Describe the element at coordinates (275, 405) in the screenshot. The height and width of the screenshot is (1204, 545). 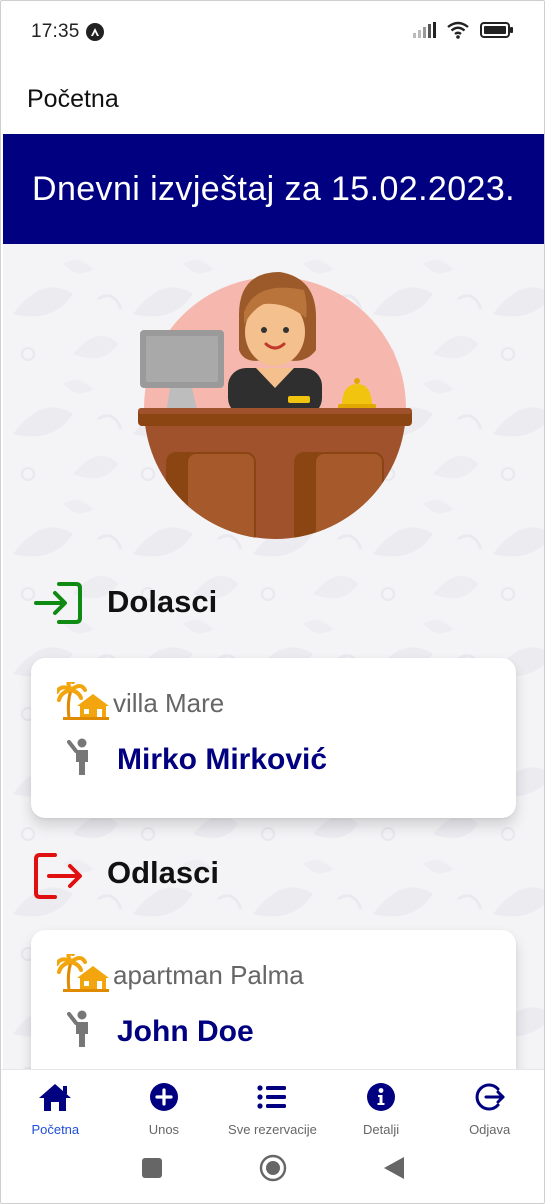
I see `receptionist-illustration` at that location.